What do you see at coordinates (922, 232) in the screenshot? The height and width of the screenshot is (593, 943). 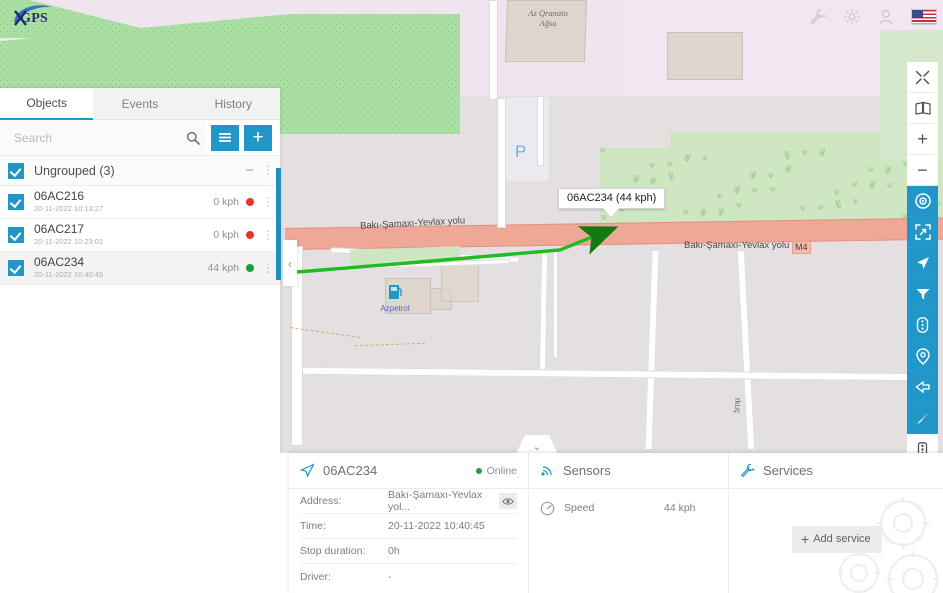 I see `fit-objects-icon` at bounding box center [922, 232].